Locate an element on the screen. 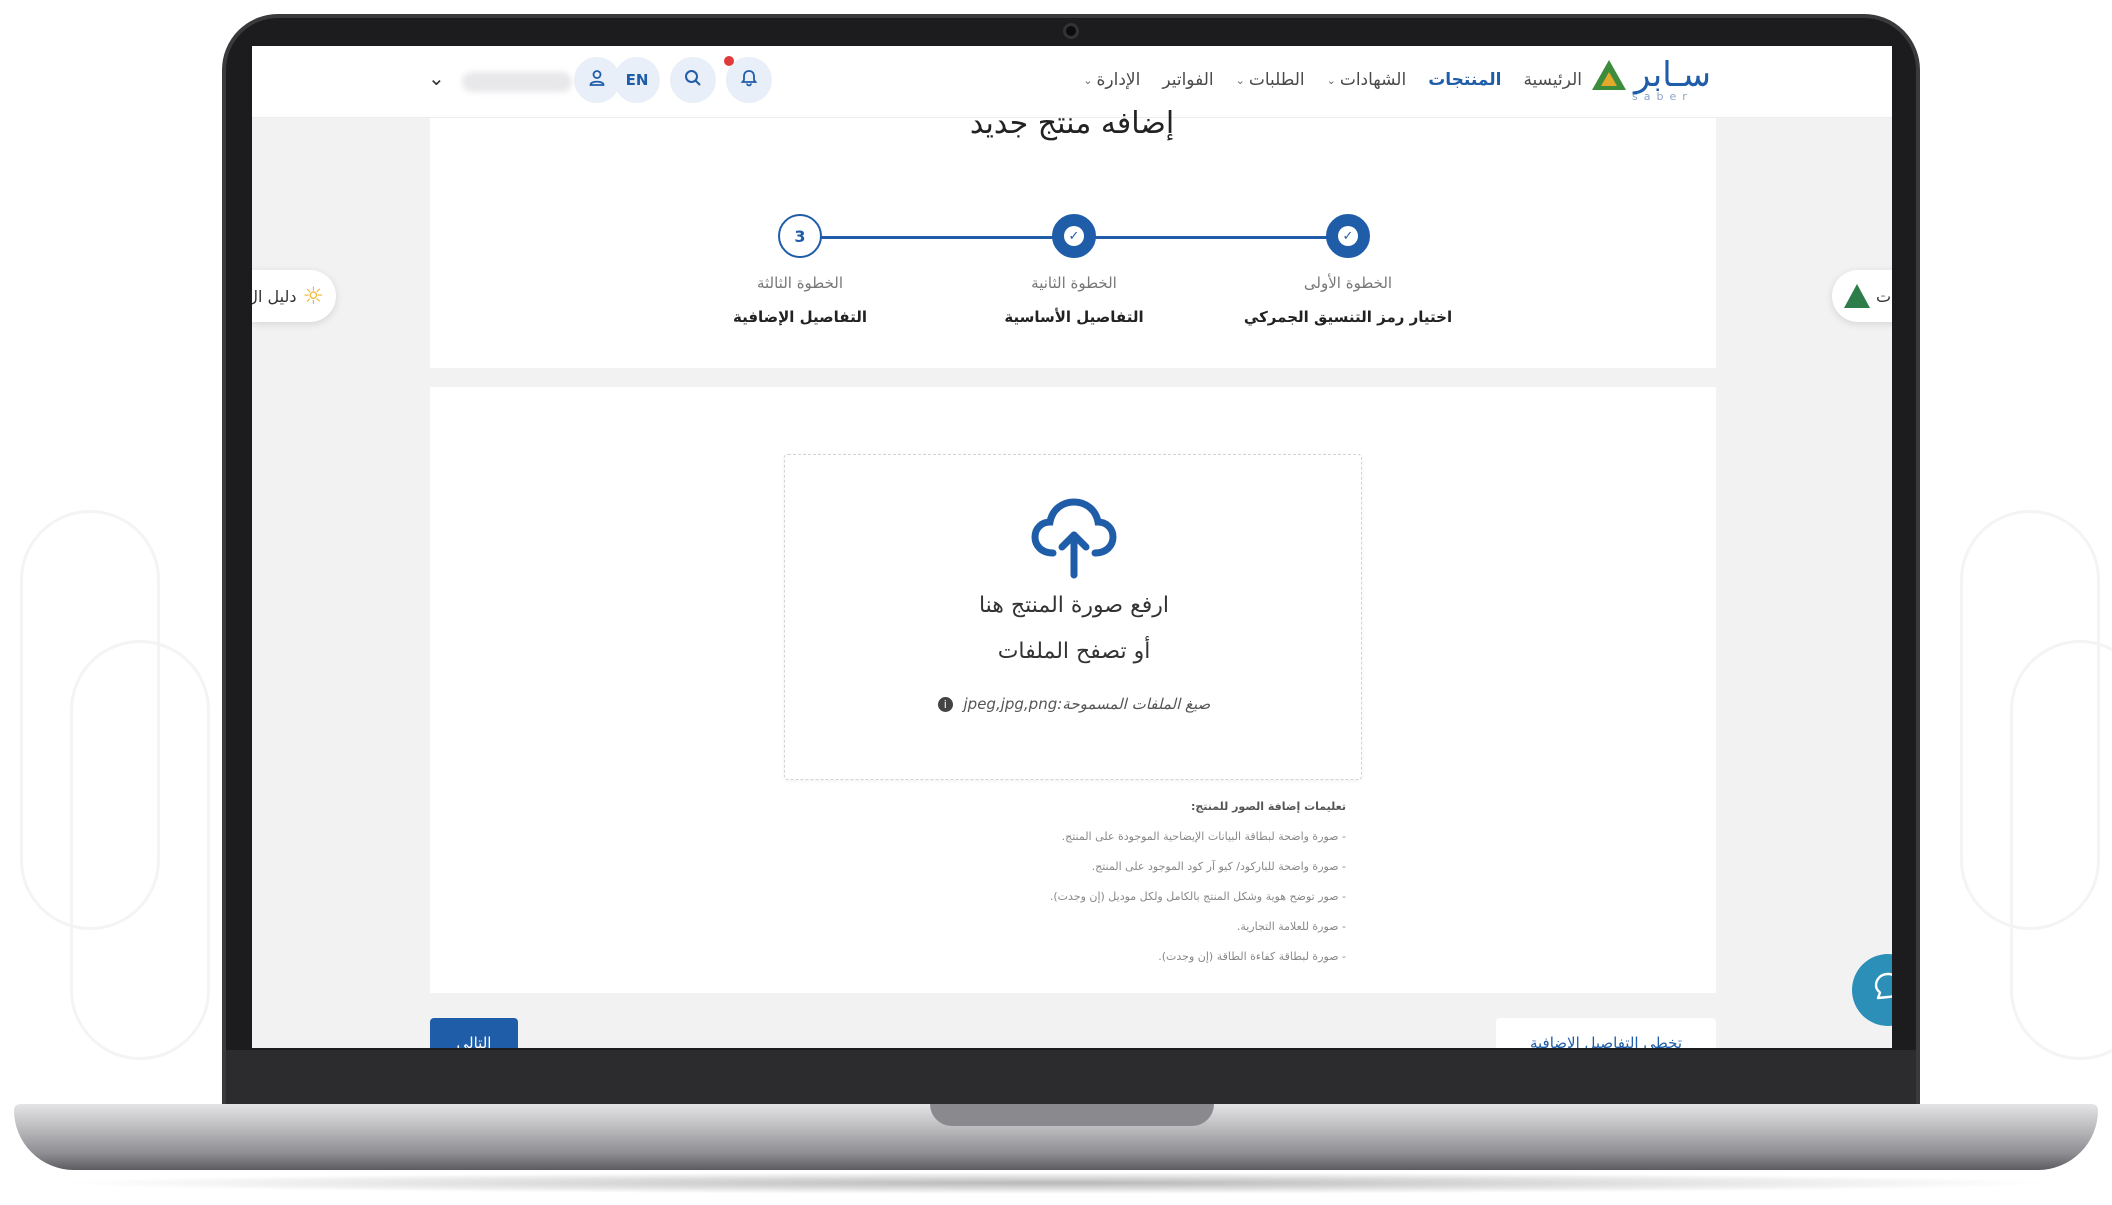  bell-icon is located at coordinates (749, 80).